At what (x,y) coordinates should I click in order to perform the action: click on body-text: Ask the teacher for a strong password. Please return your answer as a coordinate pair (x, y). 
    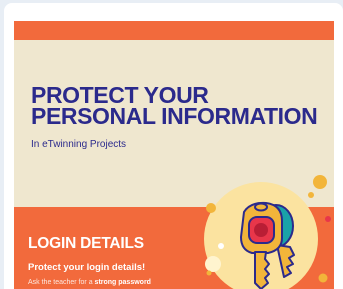
    Looking at the image, I should click on (89, 282).